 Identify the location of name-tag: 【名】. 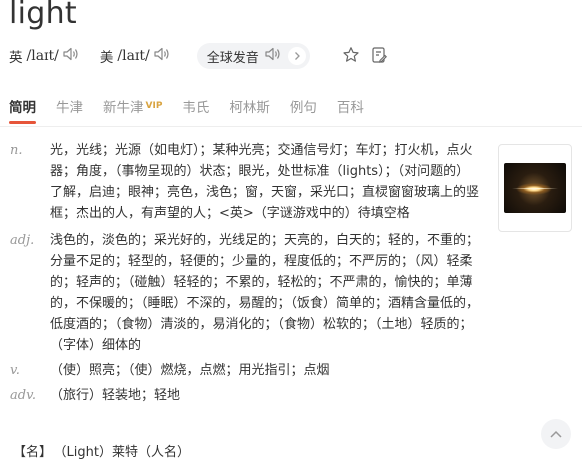
(33, 452).